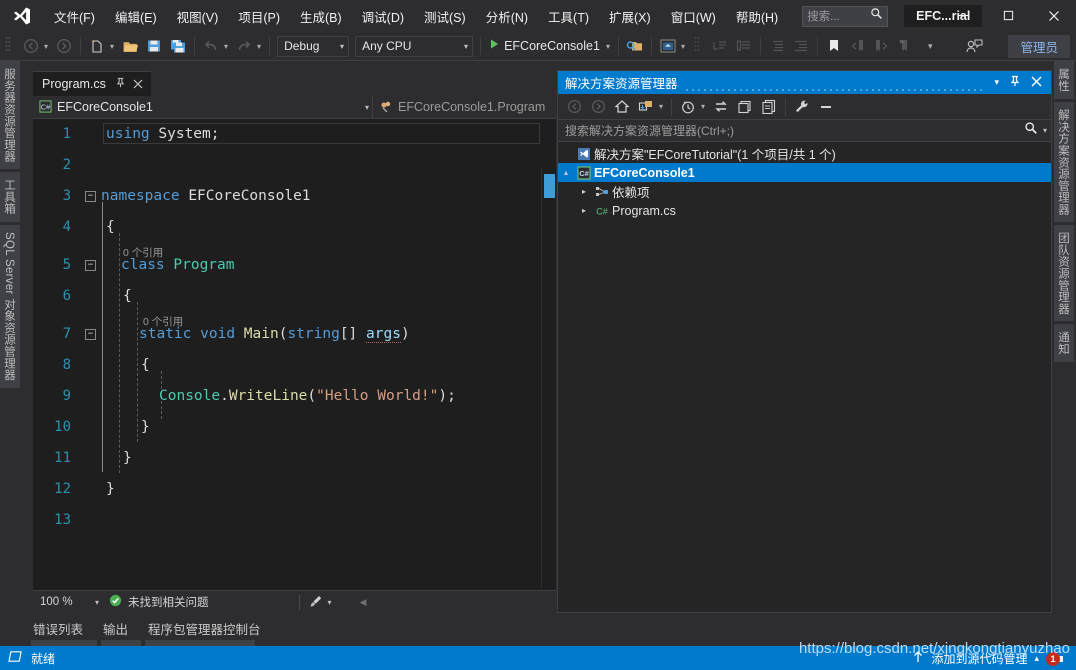 This screenshot has width=1076, height=670. What do you see at coordinates (136, 16) in the screenshot?
I see `menu-item-edit: 编辑(E)` at bounding box center [136, 16].